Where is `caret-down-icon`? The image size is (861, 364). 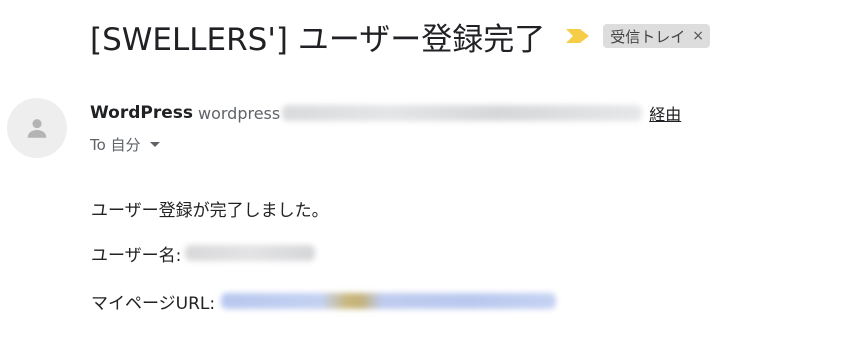 caret-down-icon is located at coordinates (154, 144).